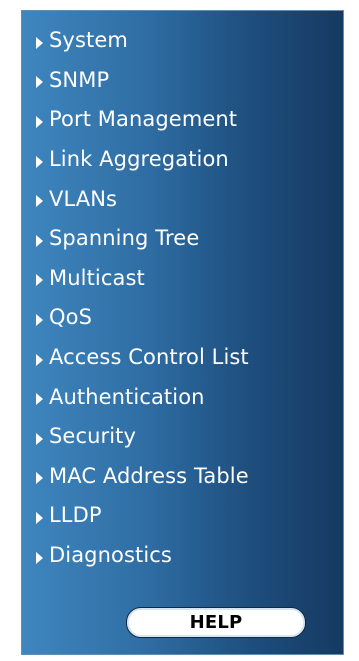 The image size is (359, 661). I want to click on menu-item-label: Multicast, so click(97, 277).